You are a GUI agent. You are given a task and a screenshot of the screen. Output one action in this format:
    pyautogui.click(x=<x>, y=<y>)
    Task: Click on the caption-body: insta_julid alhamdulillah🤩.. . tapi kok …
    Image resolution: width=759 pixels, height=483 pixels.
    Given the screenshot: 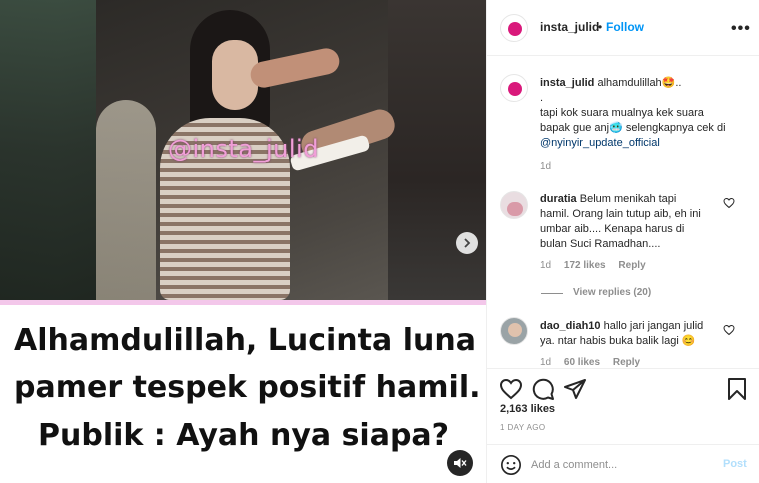 What is the action you would take?
    pyautogui.click(x=645, y=113)
    